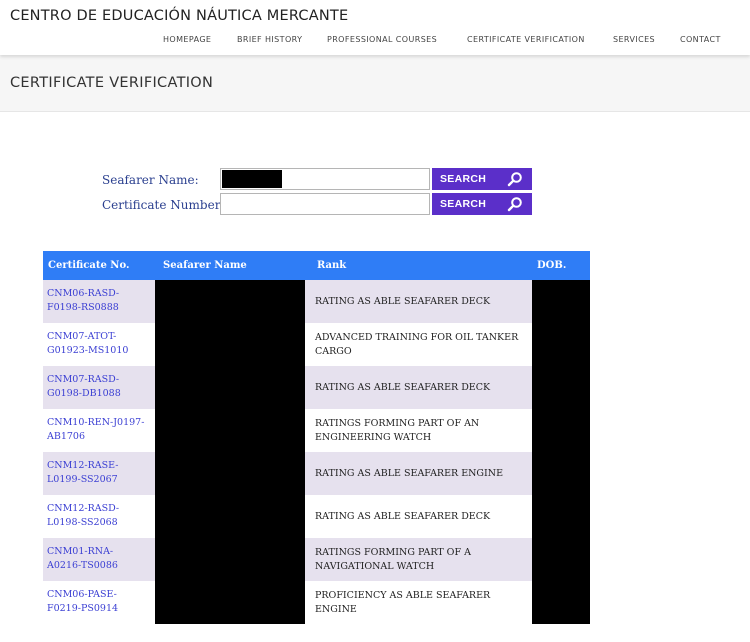 This screenshot has height=642, width=750. Describe the element at coordinates (97, 344) in the screenshot. I see `certificate-link: CNM07-ATOT-G01923-MS1010` at that location.